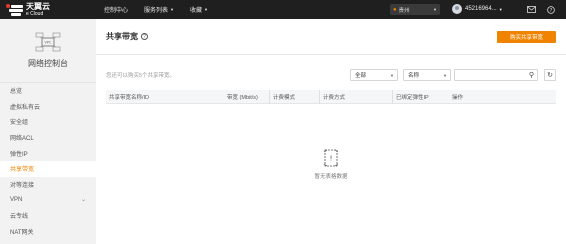 This screenshot has height=244, width=566. Describe the element at coordinates (19, 123) in the screenshot. I see `sidebar-item-label: 安全组` at that location.